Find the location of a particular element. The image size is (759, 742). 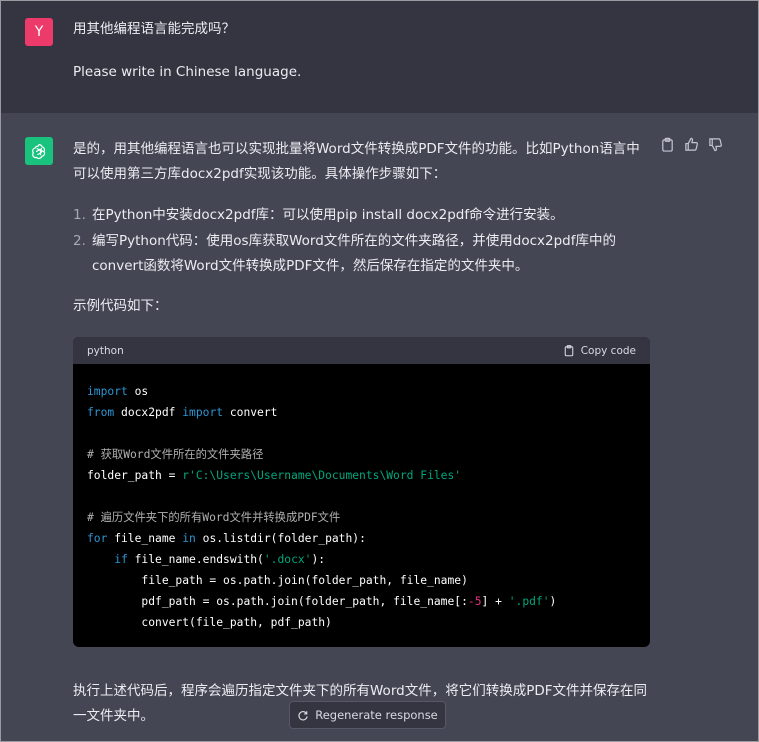

user-question: 用其他编程语言能完成吗？ is located at coordinates (154, 29).